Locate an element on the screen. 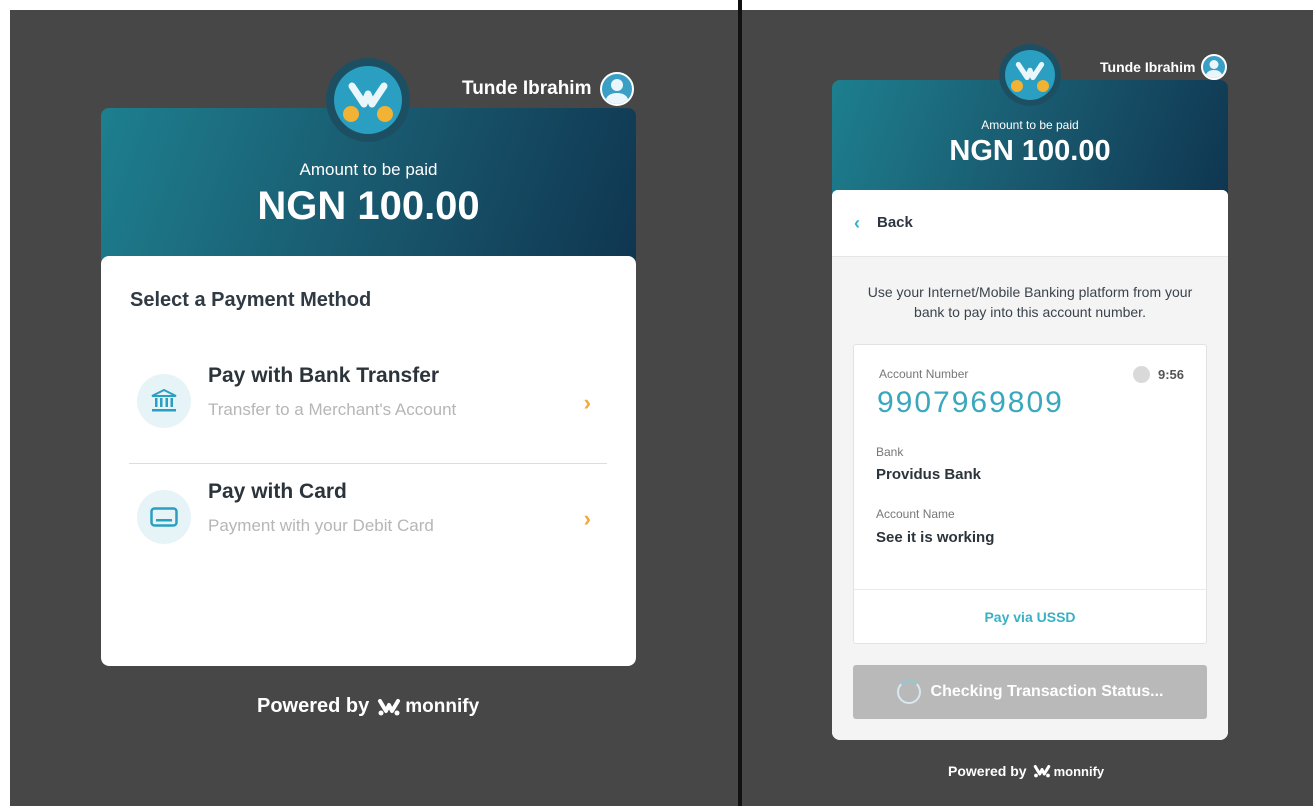 The height and width of the screenshot is (806, 1313). account-name-value: See it is working is located at coordinates (935, 537).